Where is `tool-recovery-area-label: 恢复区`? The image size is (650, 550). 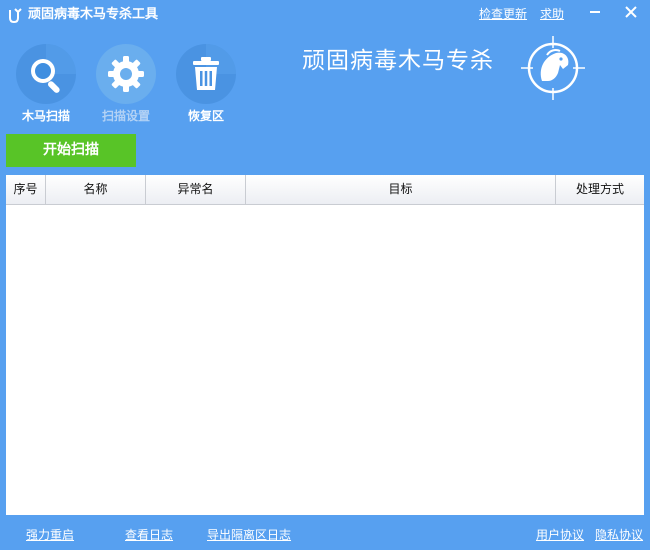 tool-recovery-area-label: 恢复区 is located at coordinates (205, 116).